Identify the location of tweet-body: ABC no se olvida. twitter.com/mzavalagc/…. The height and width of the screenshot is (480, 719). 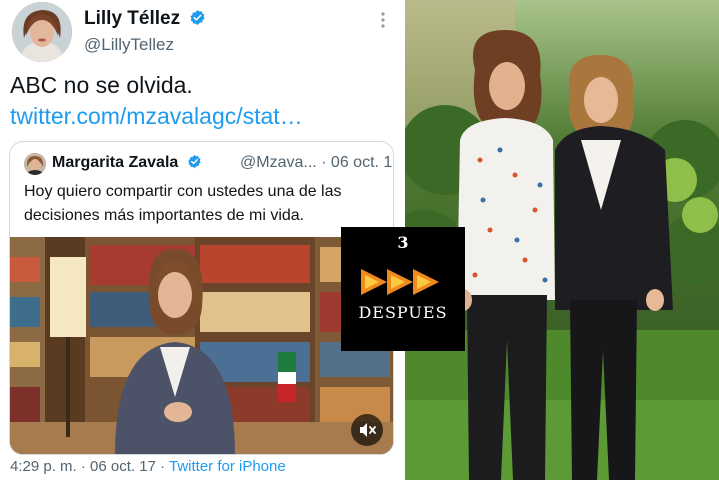
(202, 101).